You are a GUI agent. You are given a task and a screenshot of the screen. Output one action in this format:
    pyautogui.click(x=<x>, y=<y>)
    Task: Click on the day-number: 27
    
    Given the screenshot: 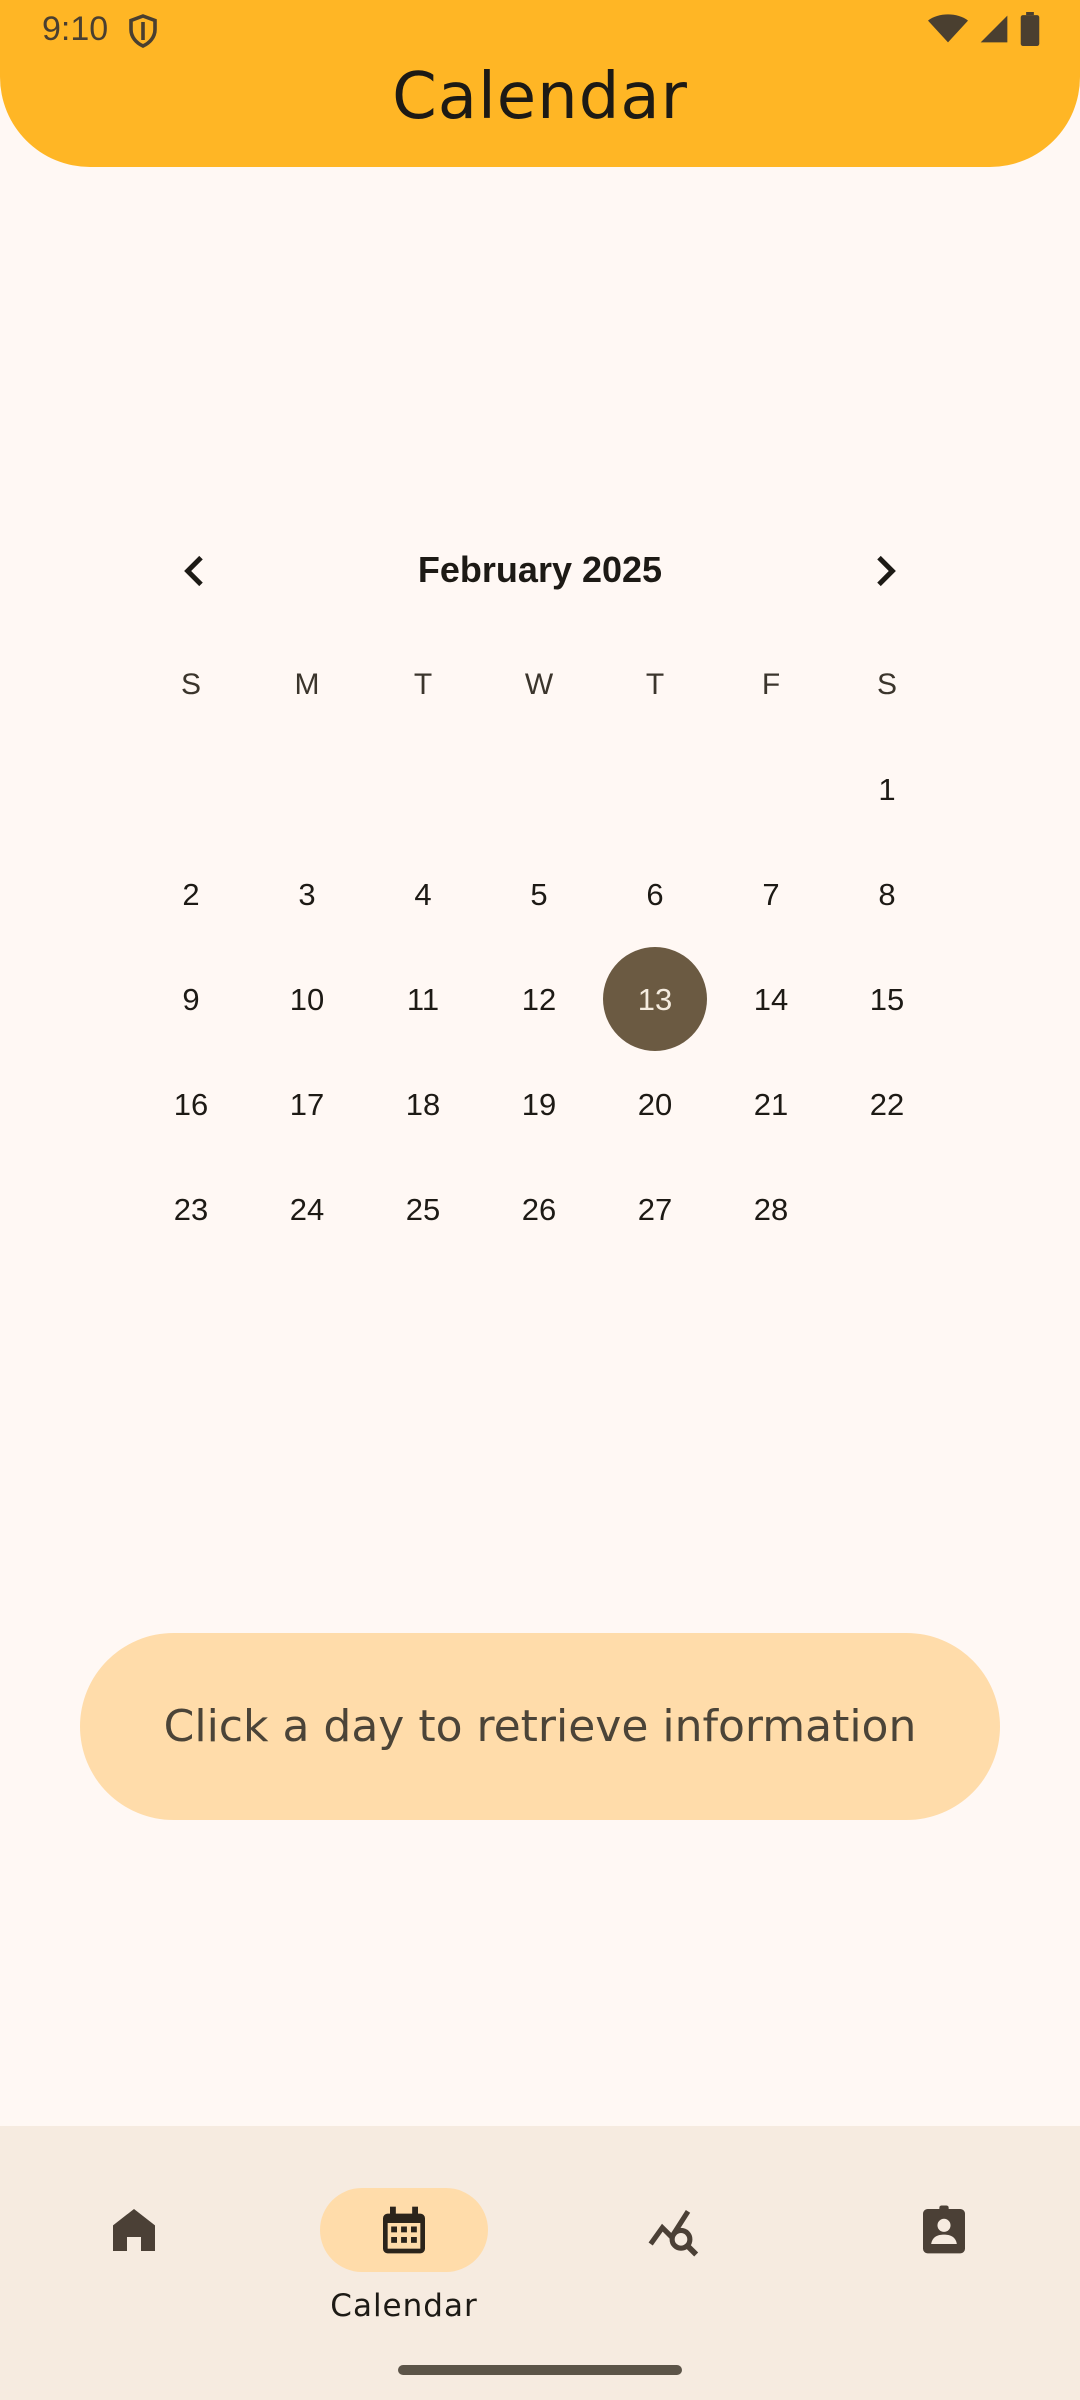 What is the action you would take?
    pyautogui.click(x=655, y=1209)
    